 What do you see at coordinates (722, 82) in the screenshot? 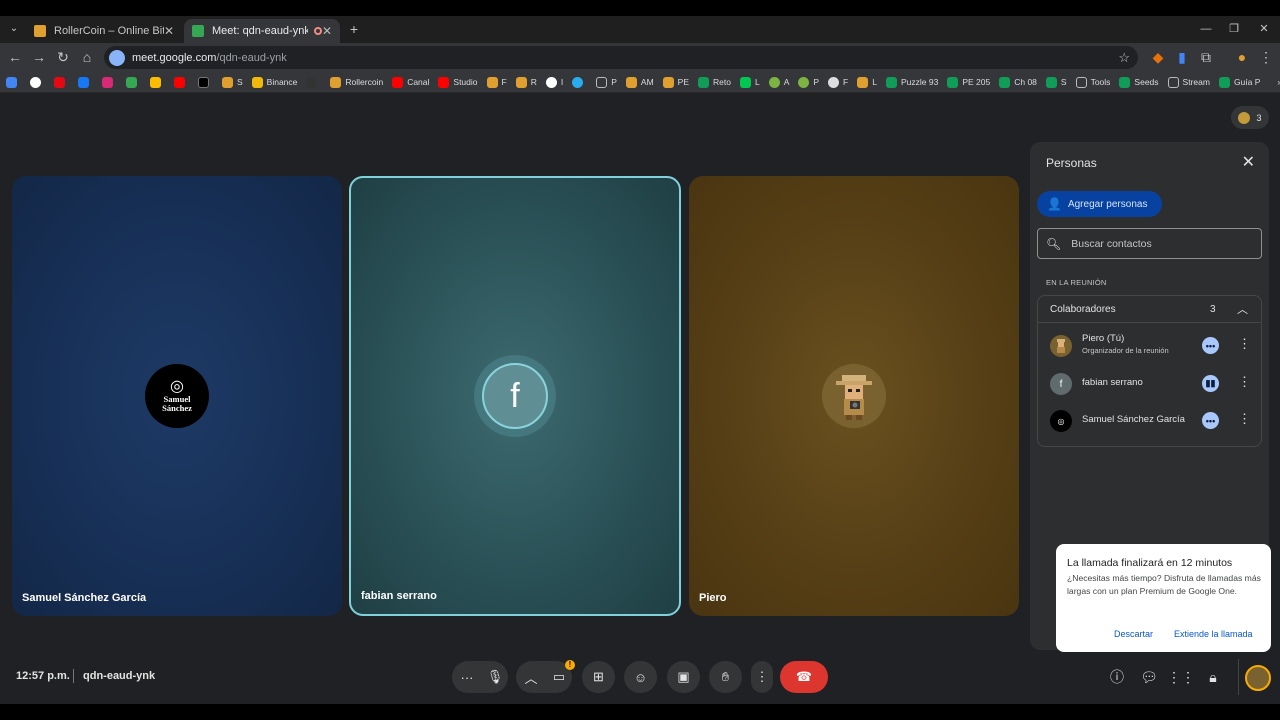
I see `bookmark-label: Reto` at bounding box center [722, 82].